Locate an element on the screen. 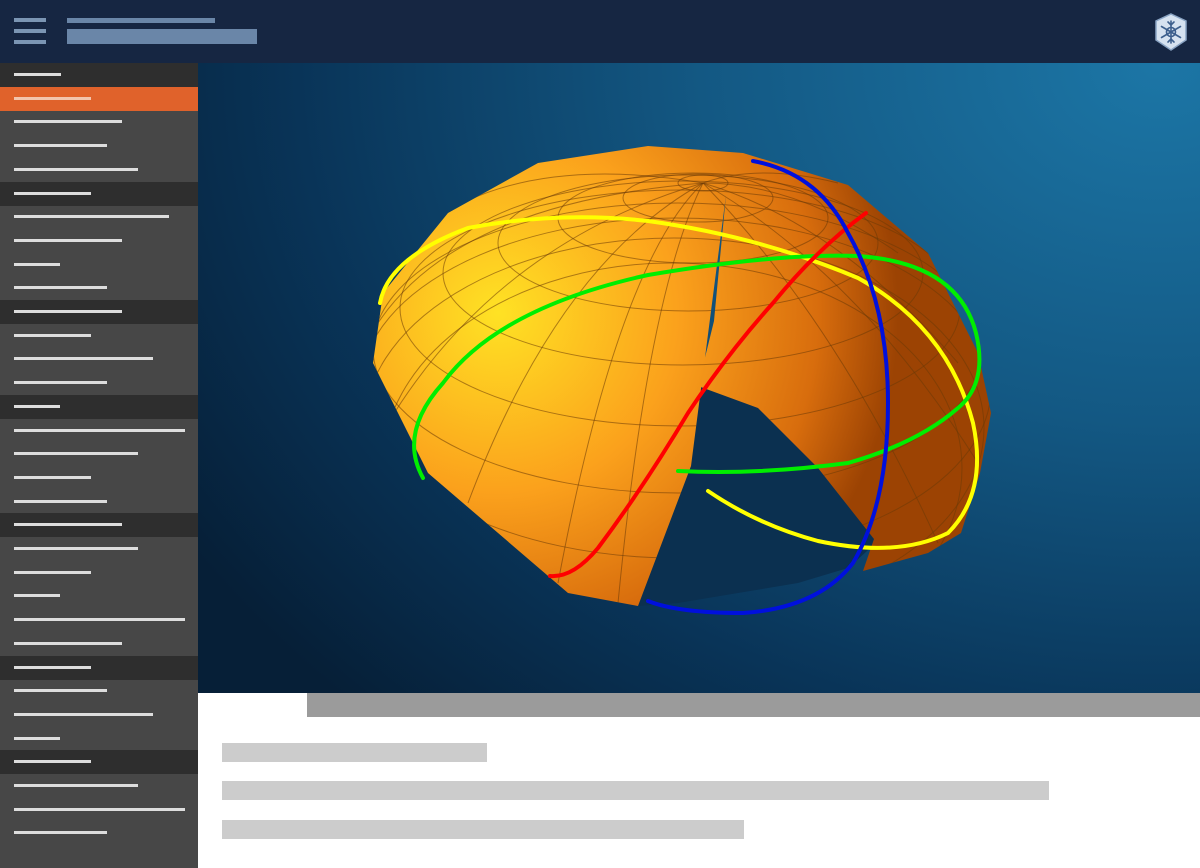  content-header-bar is located at coordinates (753, 705).